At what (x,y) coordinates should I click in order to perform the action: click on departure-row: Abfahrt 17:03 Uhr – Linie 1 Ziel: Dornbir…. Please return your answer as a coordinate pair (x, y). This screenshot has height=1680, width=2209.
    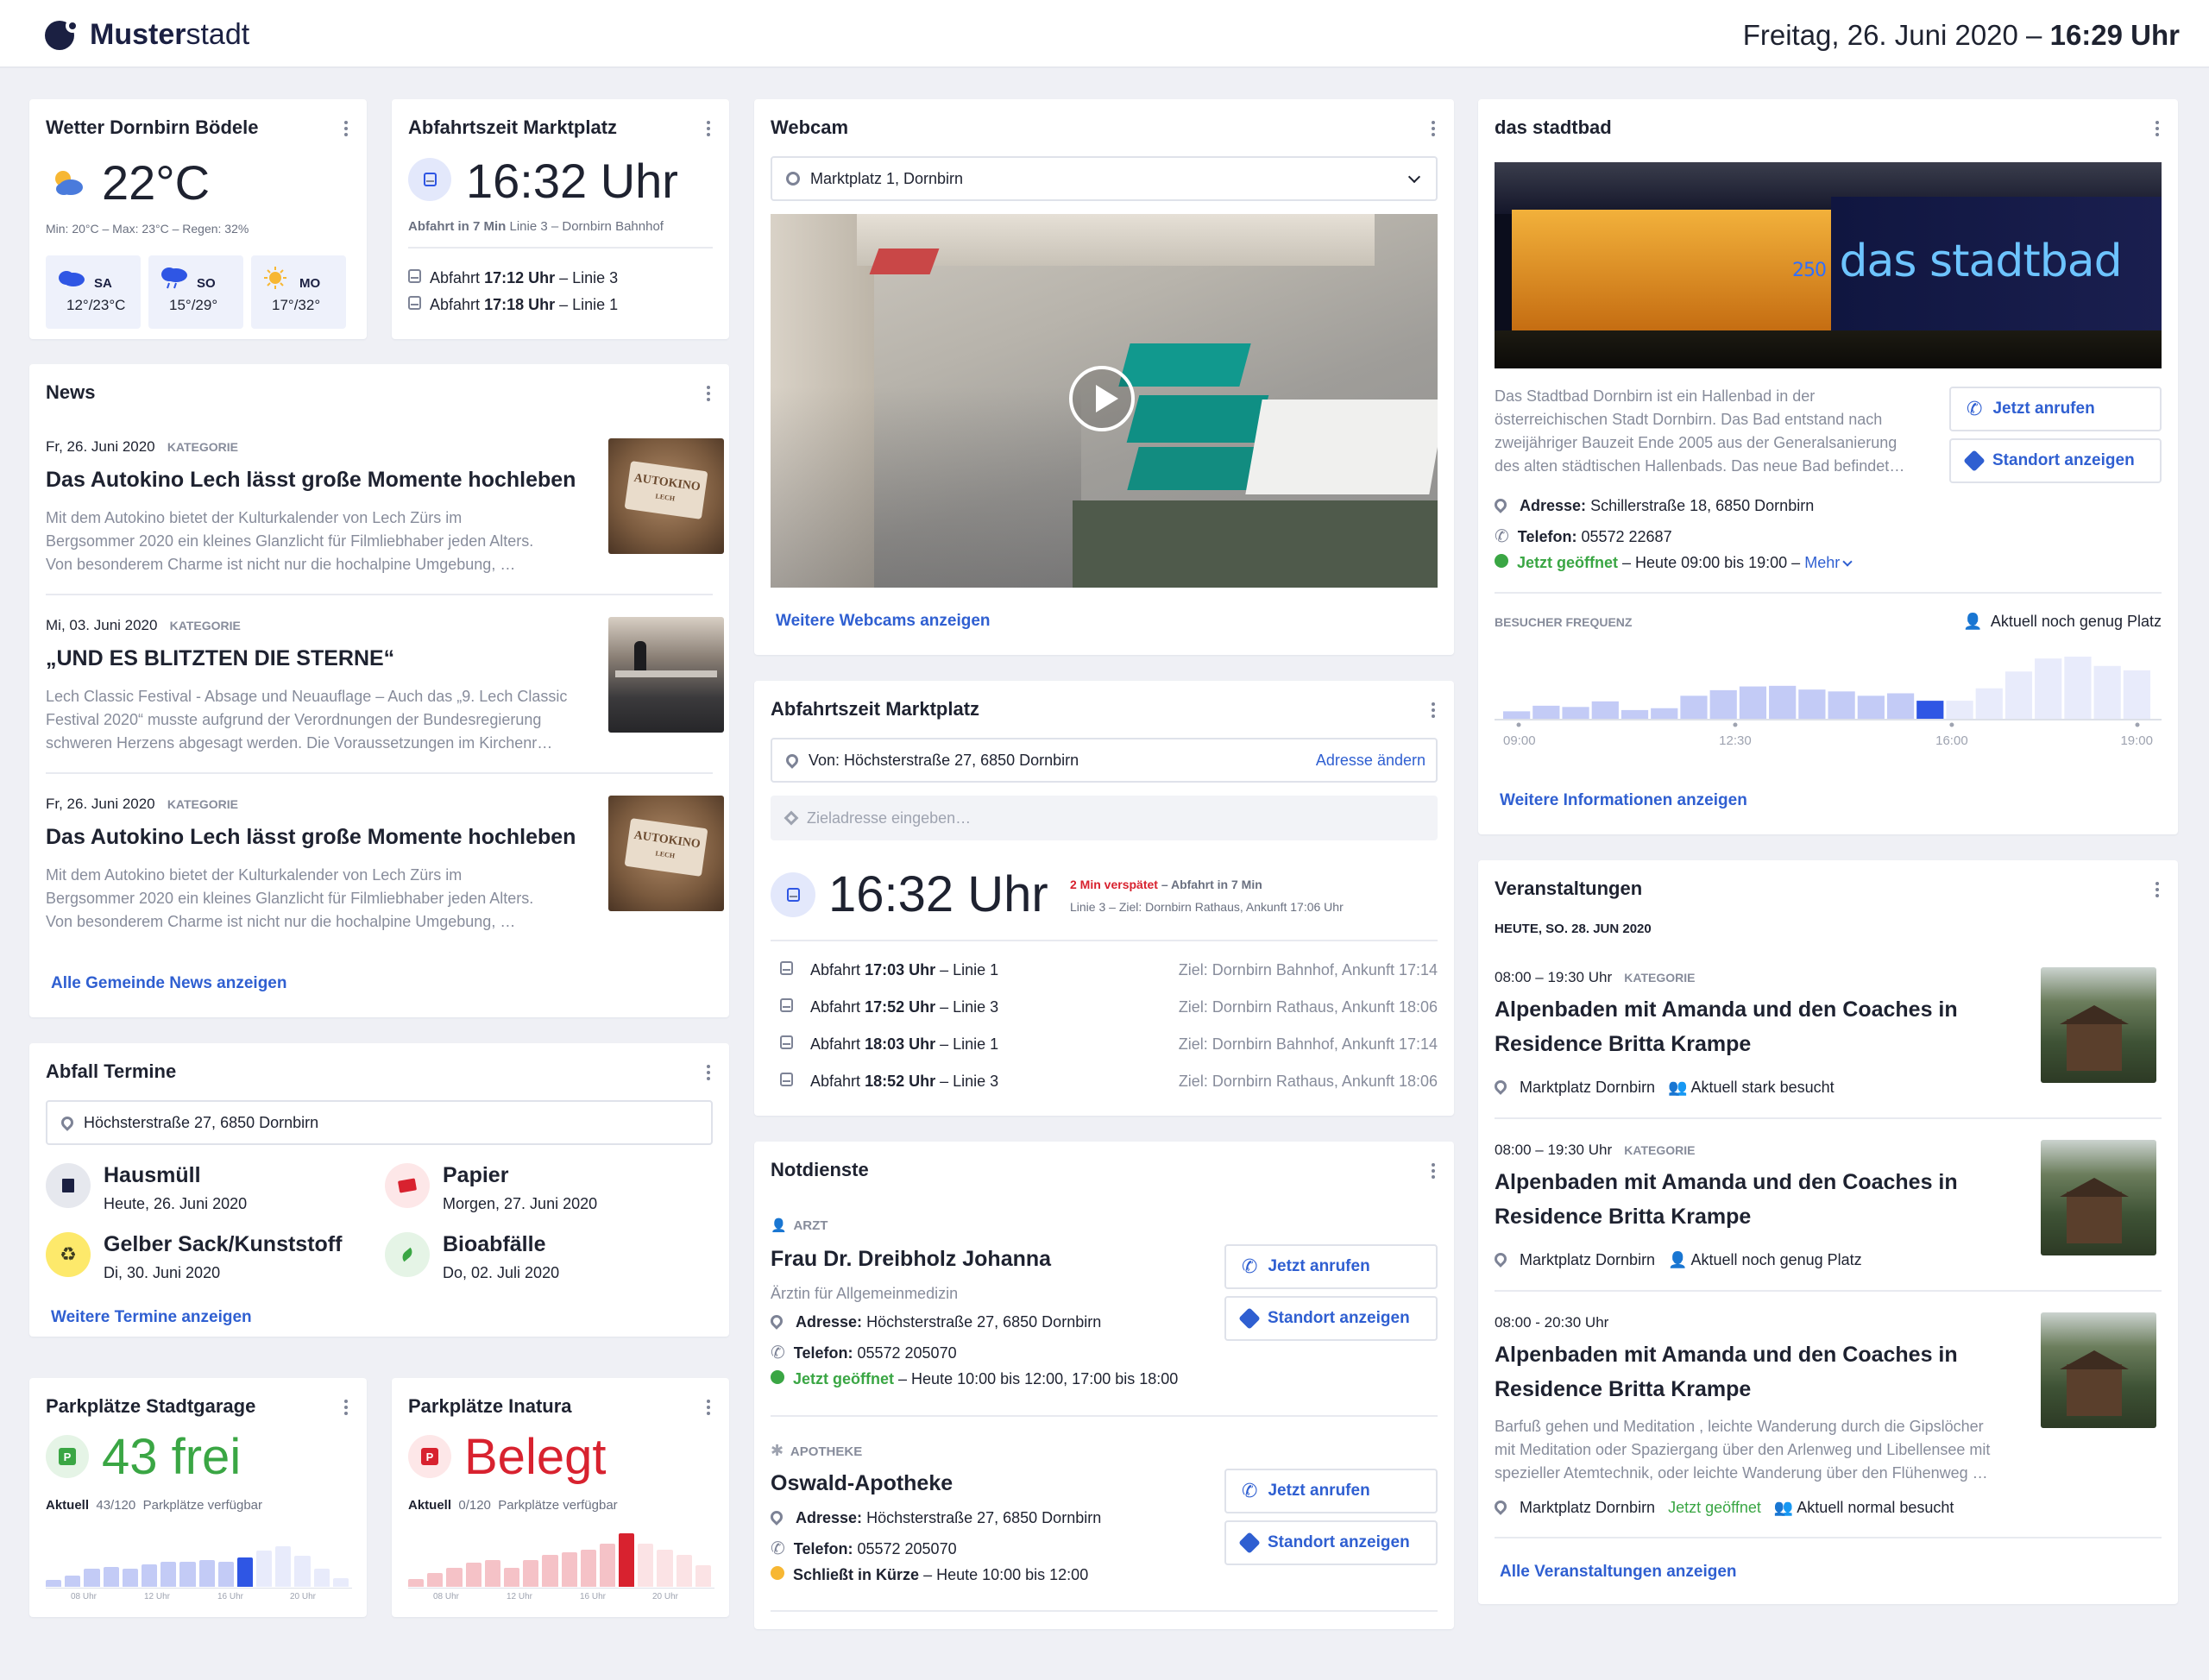
    Looking at the image, I should click on (1109, 970).